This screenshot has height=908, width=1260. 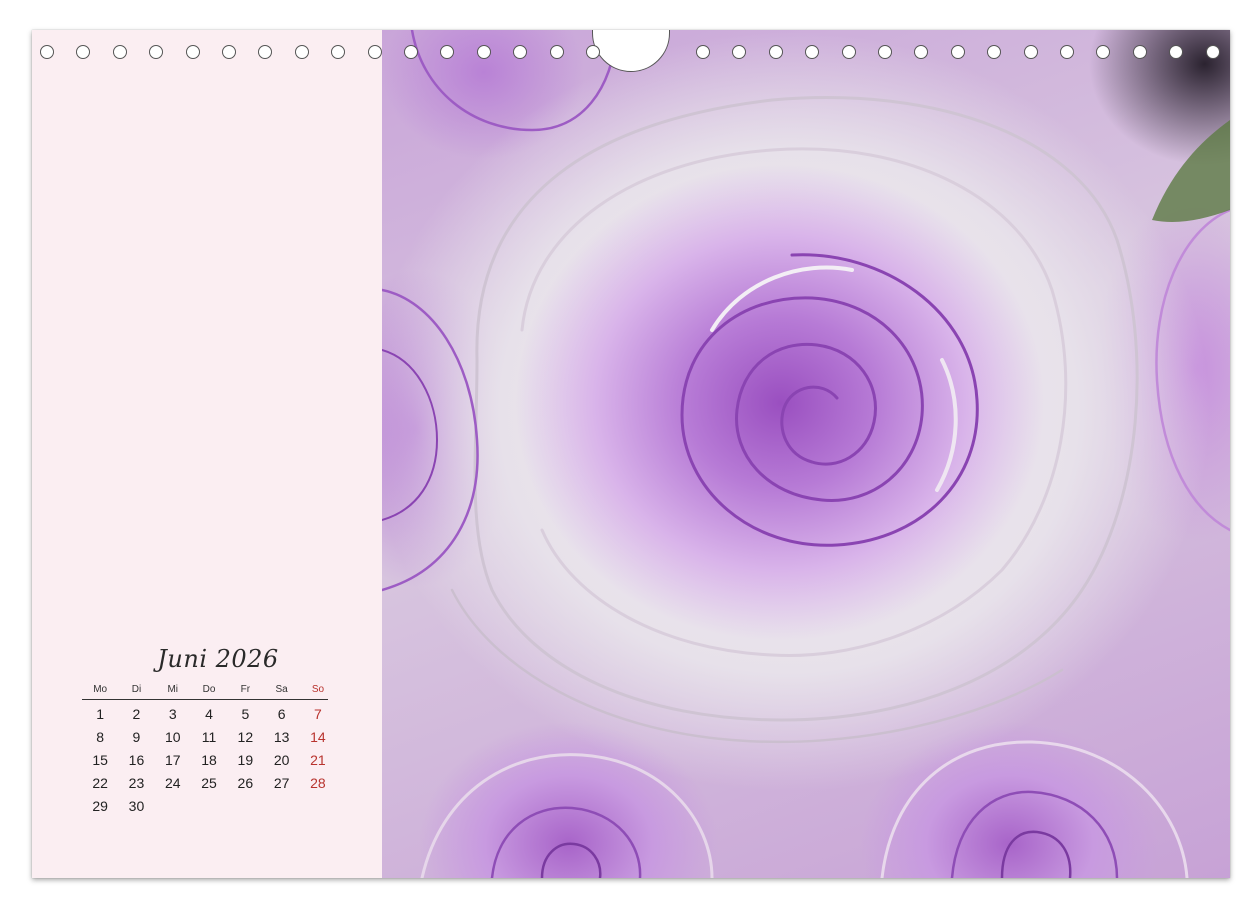 I want to click on day-cell-sunday: 28, so click(x=318, y=783).